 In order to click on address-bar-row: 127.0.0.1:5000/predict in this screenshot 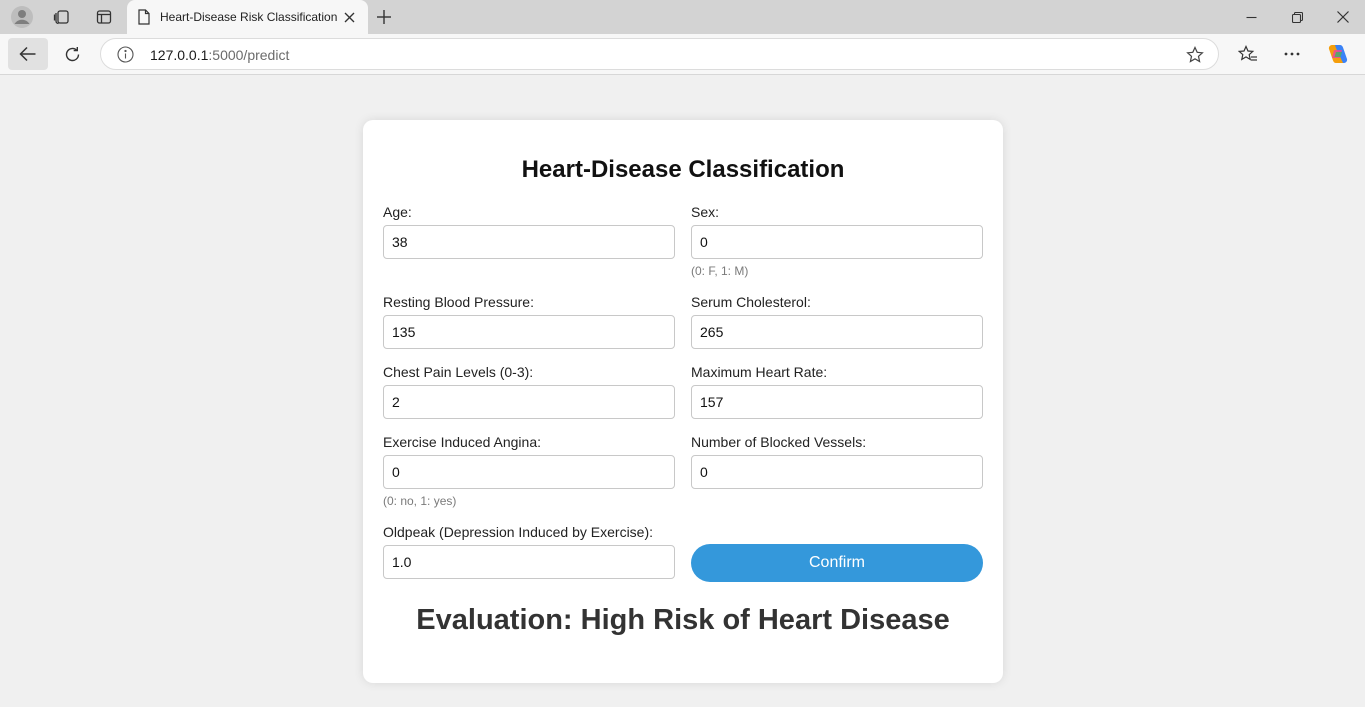, I will do `click(682, 54)`.